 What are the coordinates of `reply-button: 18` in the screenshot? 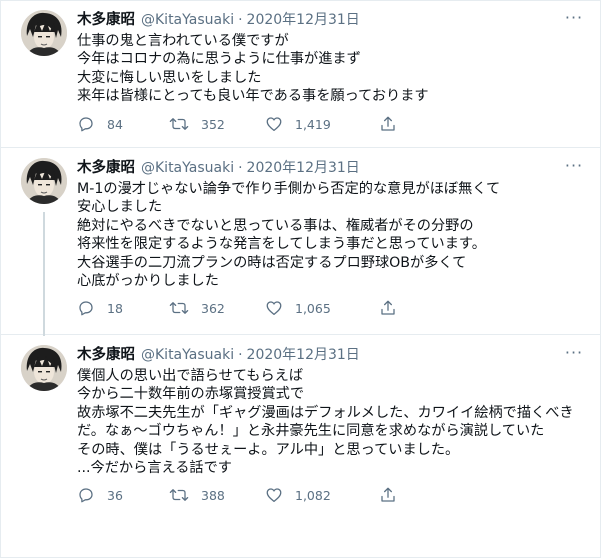 It's located at (123, 308).